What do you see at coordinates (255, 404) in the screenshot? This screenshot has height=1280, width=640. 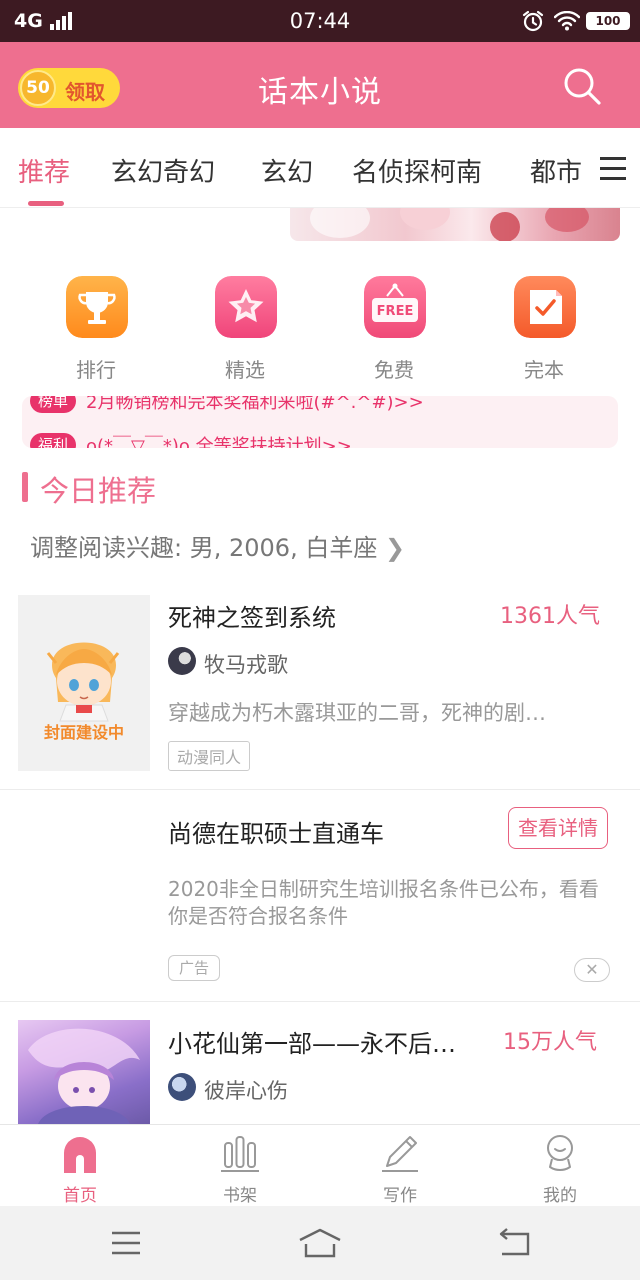 I see `notice-text: 2月畅销榜和完本奖福利来啦(#^.^#)>>` at bounding box center [255, 404].